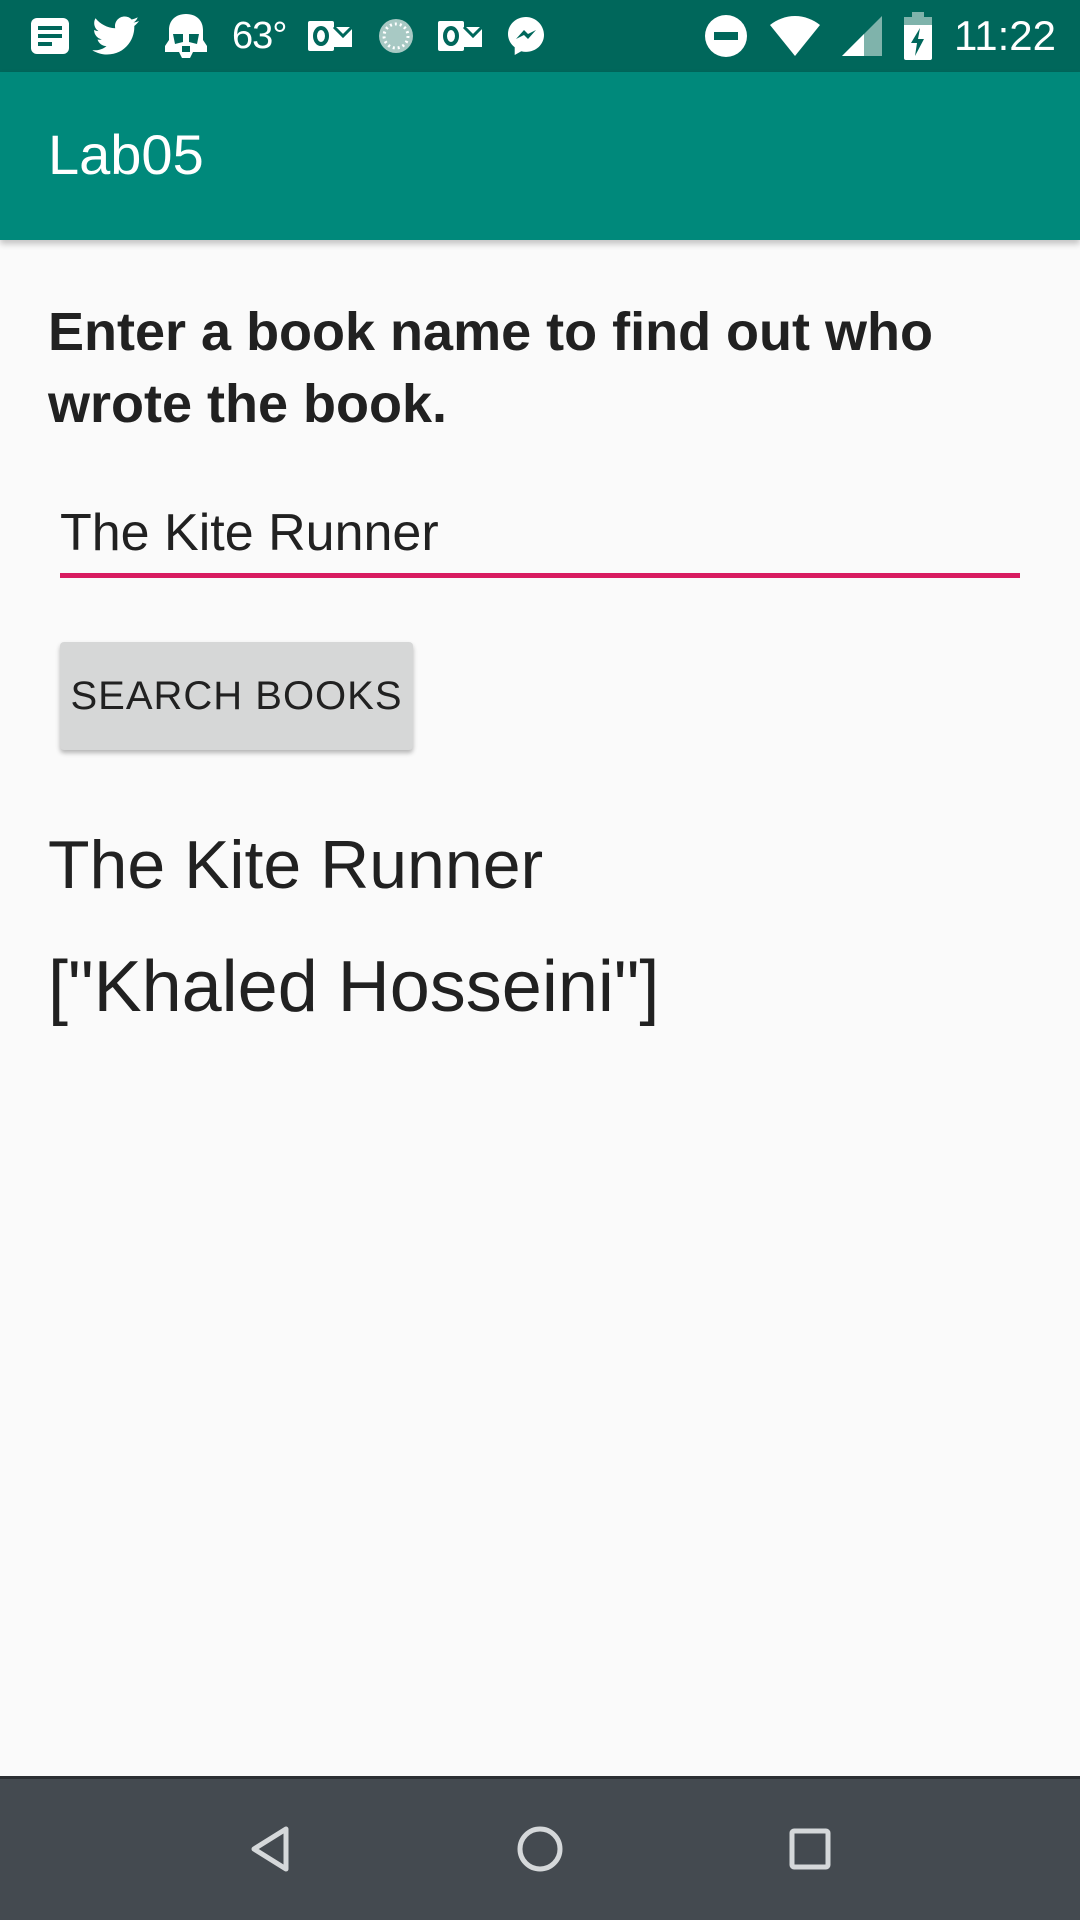  What do you see at coordinates (354, 987) in the screenshot?
I see `result-book-author: ["Khaled Hosseini"]` at bounding box center [354, 987].